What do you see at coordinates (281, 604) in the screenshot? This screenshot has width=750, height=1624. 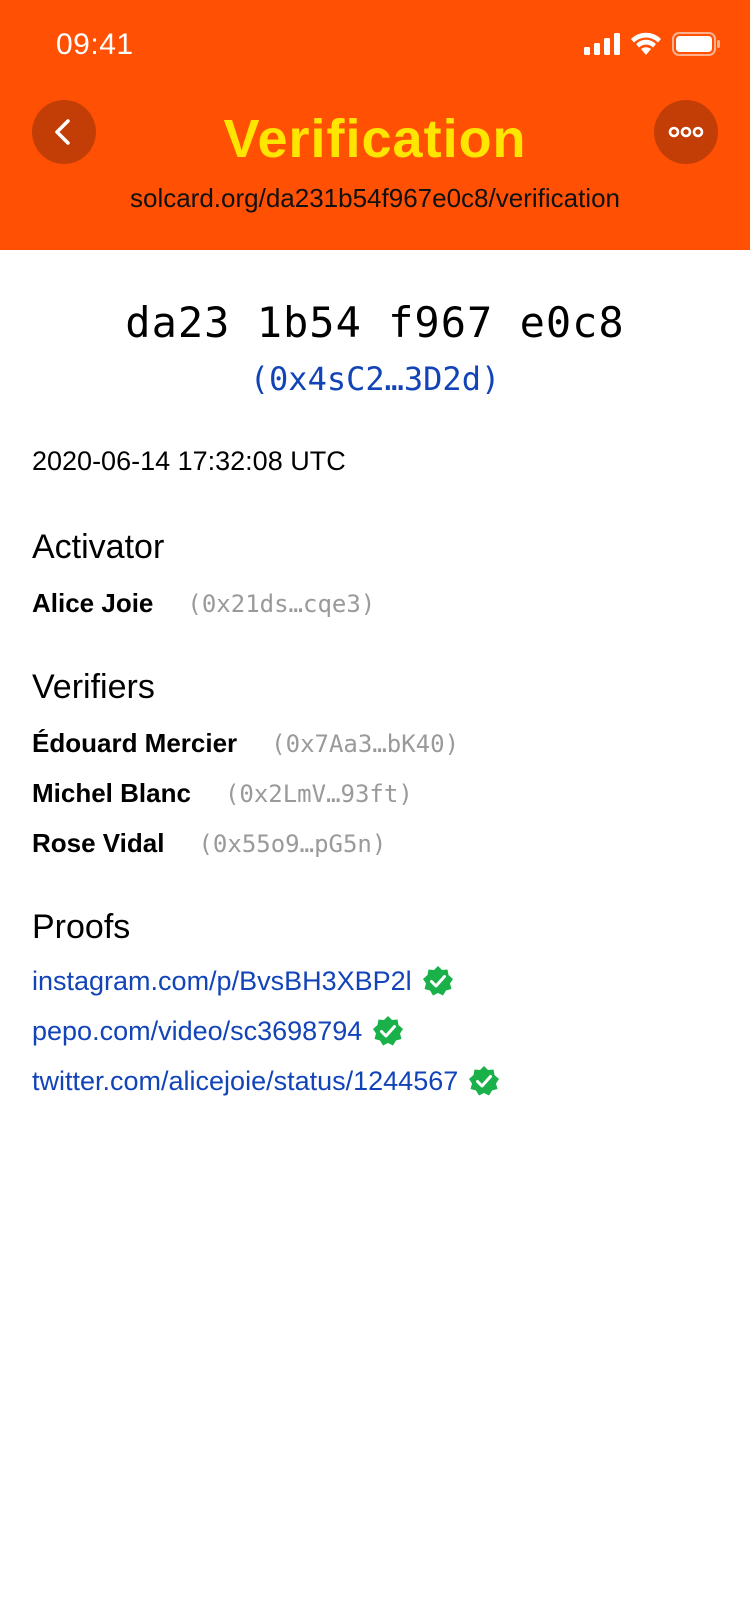 I see `activator-address: (0x21ds…cqe3)` at bounding box center [281, 604].